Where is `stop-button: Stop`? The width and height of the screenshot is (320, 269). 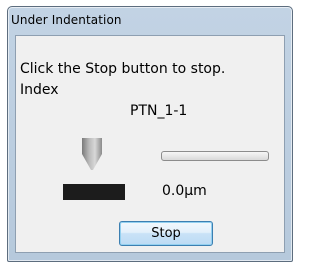
stop-button: Stop is located at coordinates (166, 233).